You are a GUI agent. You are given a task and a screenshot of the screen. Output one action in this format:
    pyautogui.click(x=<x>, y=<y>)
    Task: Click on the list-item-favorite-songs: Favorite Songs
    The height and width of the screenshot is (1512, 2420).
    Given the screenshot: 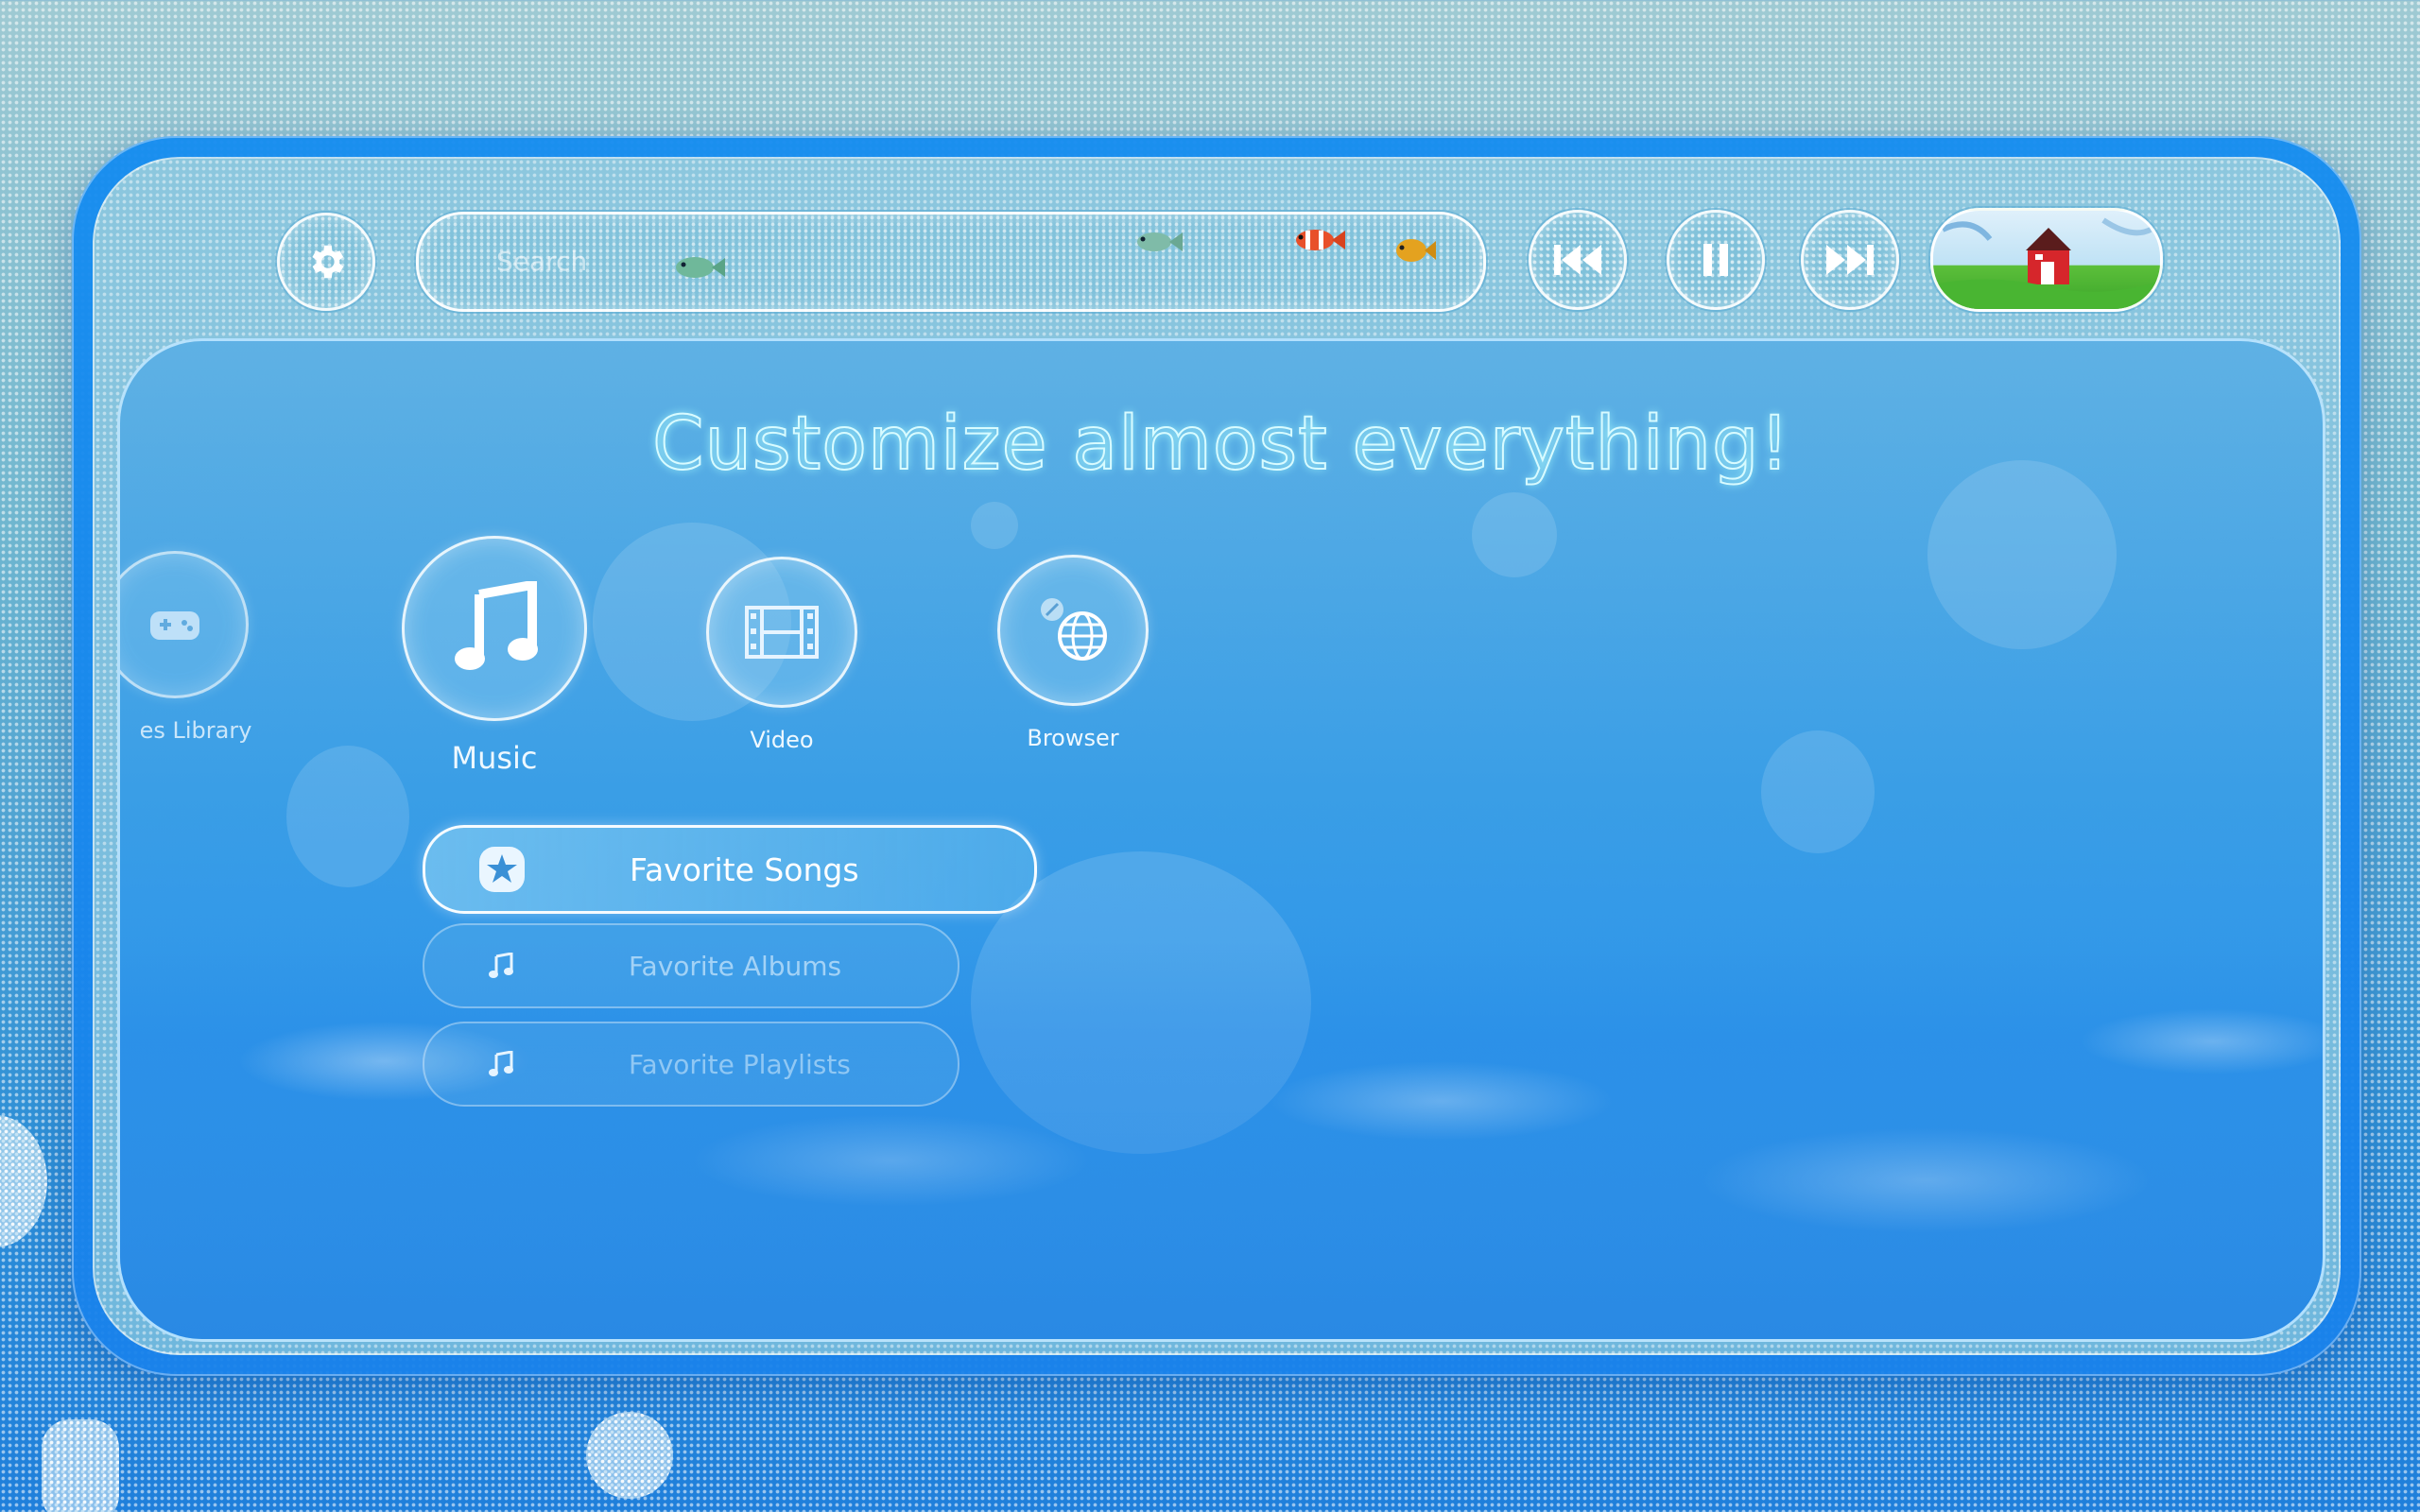 What is the action you would take?
    pyautogui.click(x=730, y=869)
    